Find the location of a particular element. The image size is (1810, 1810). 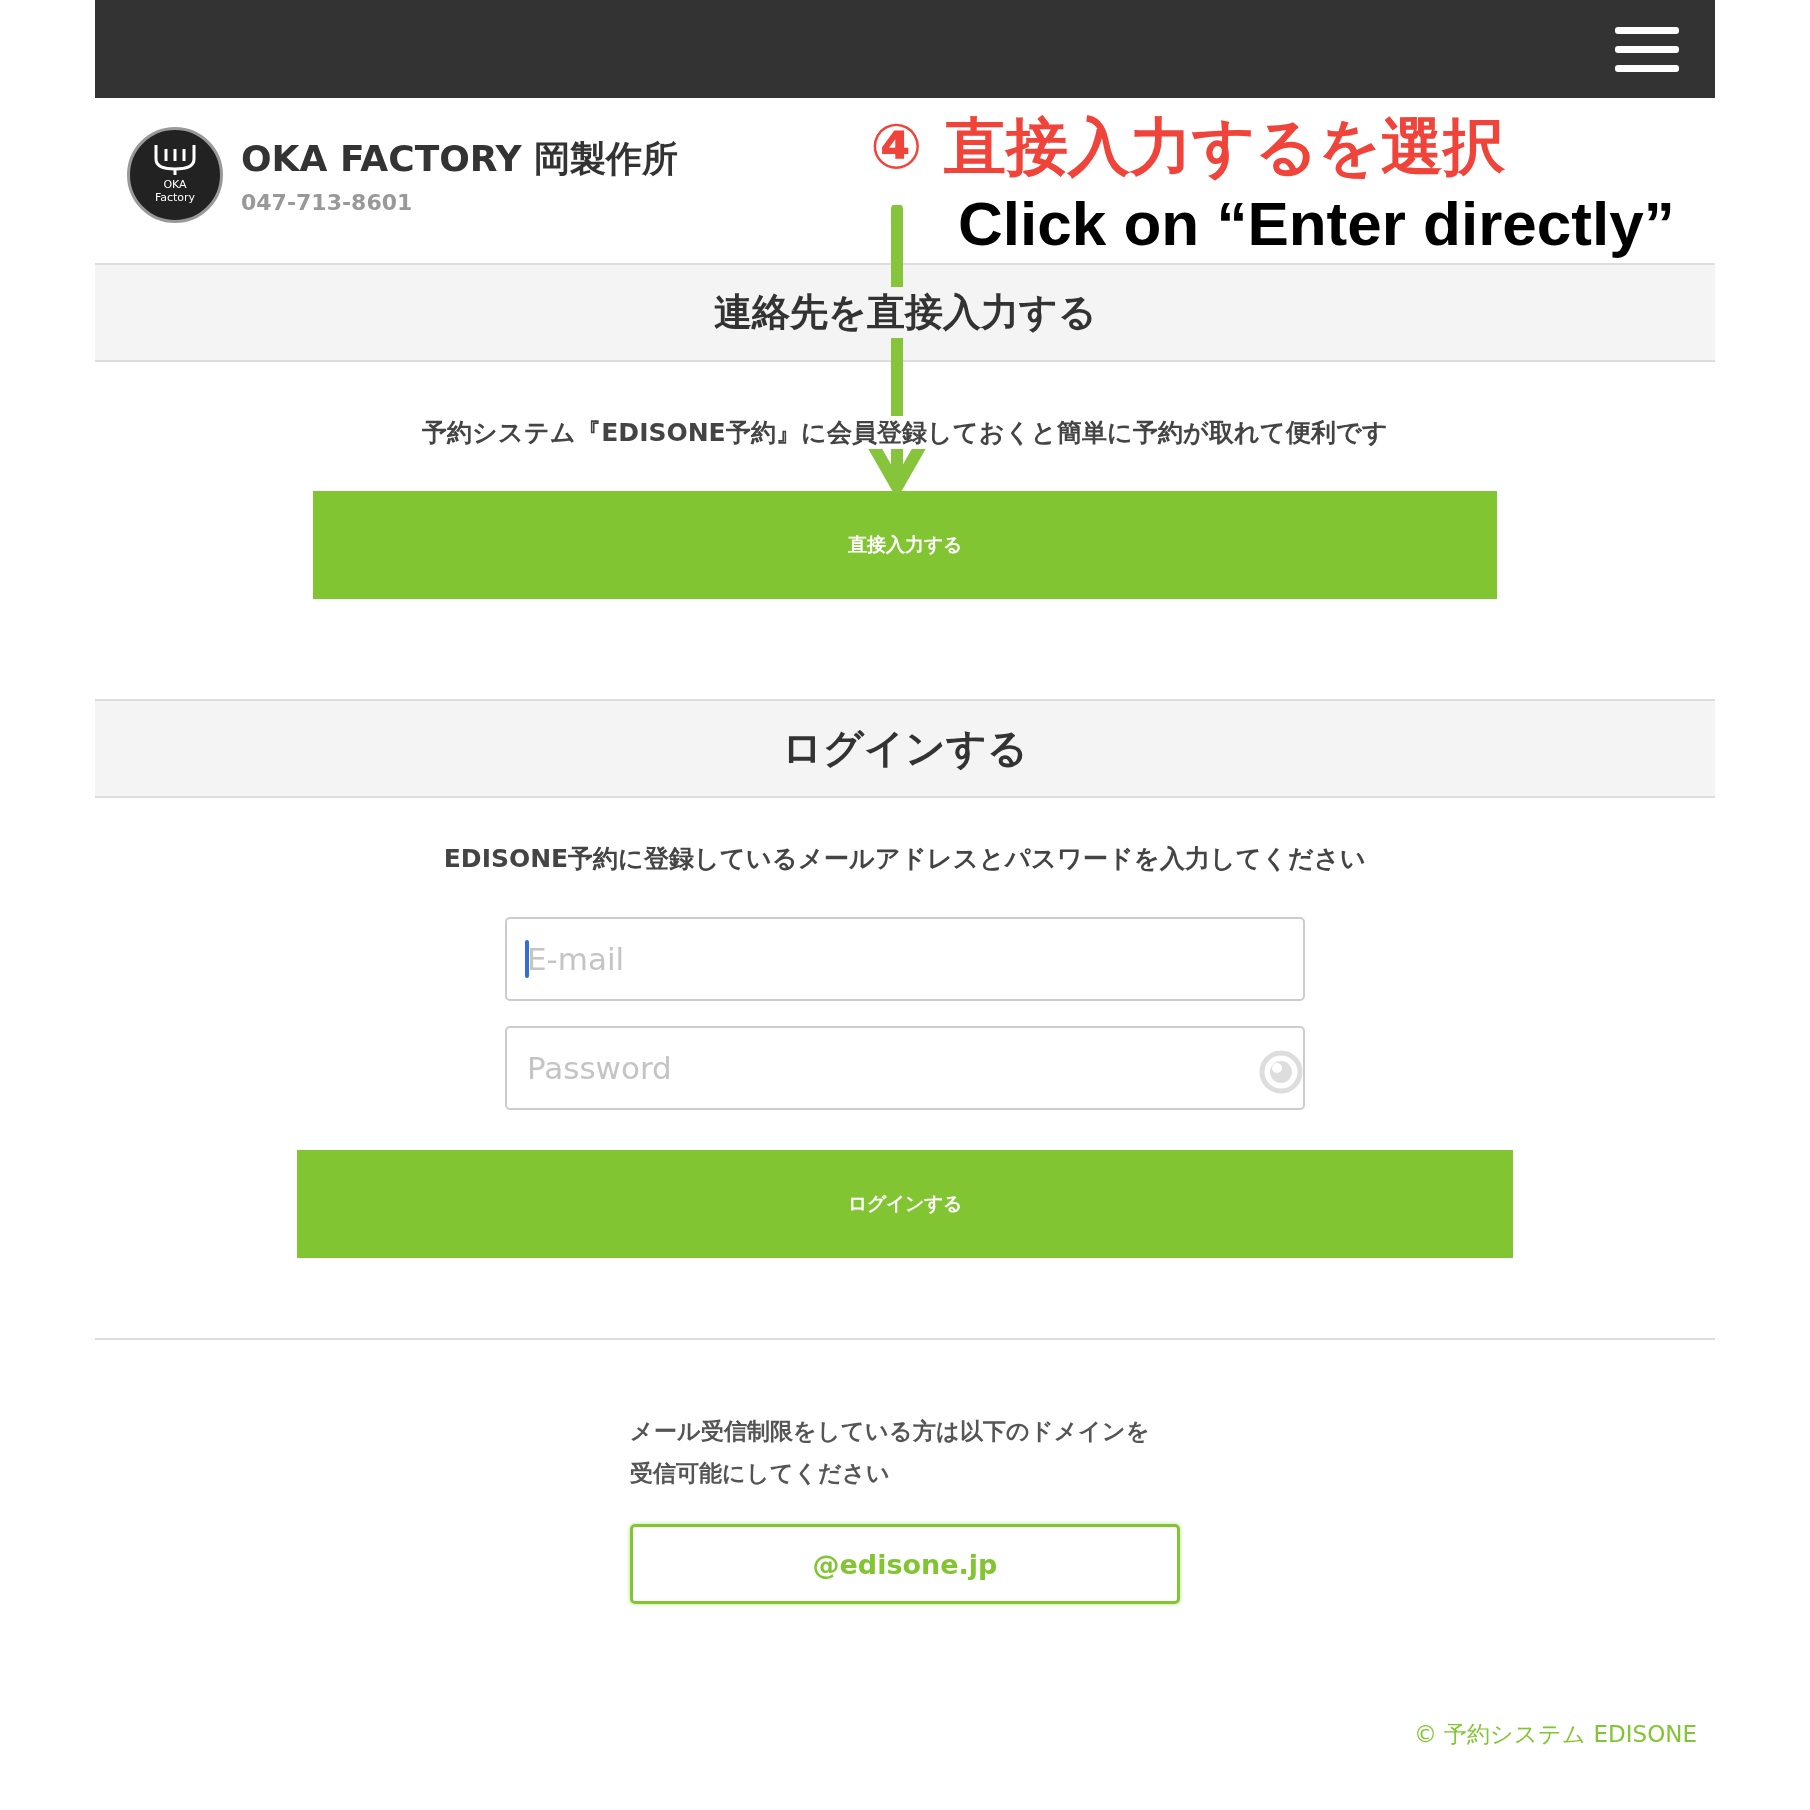

annotation-title: ④ 直接入力するを選択 is located at coordinates (1188, 147).